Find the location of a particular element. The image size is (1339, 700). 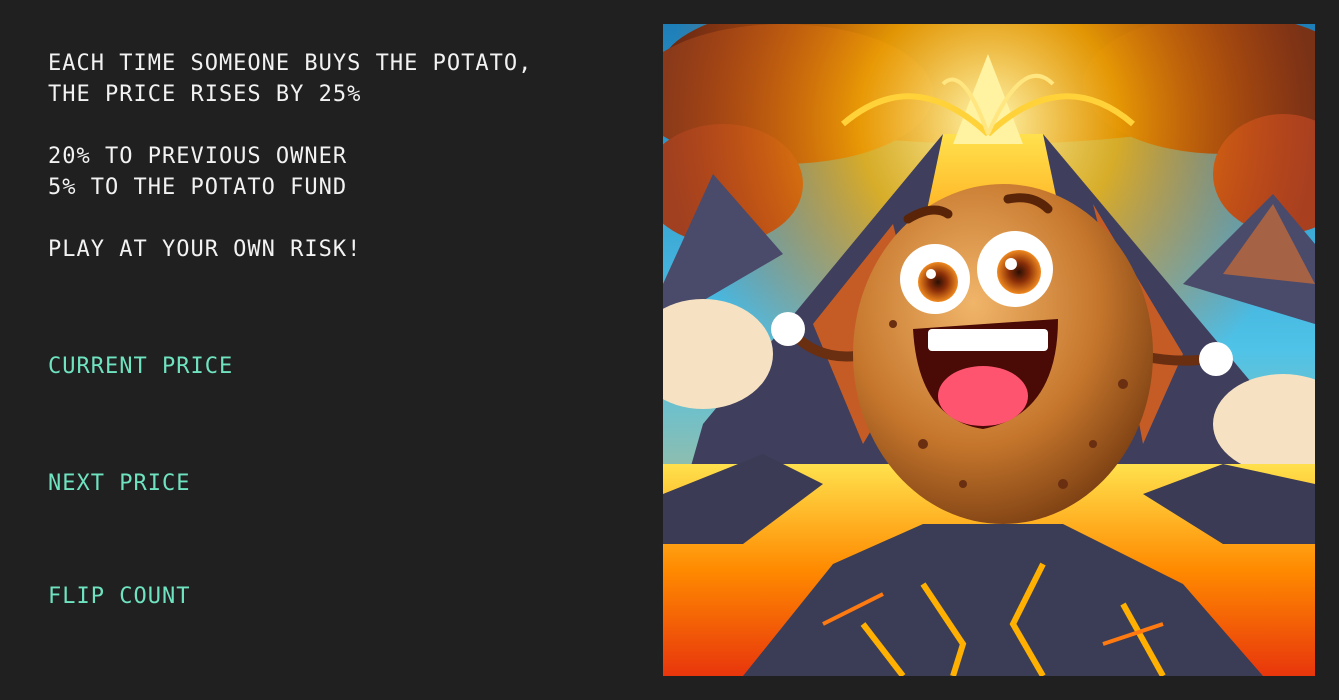

rule-line: 5% TO THE POTATO FUND is located at coordinates (198, 187).